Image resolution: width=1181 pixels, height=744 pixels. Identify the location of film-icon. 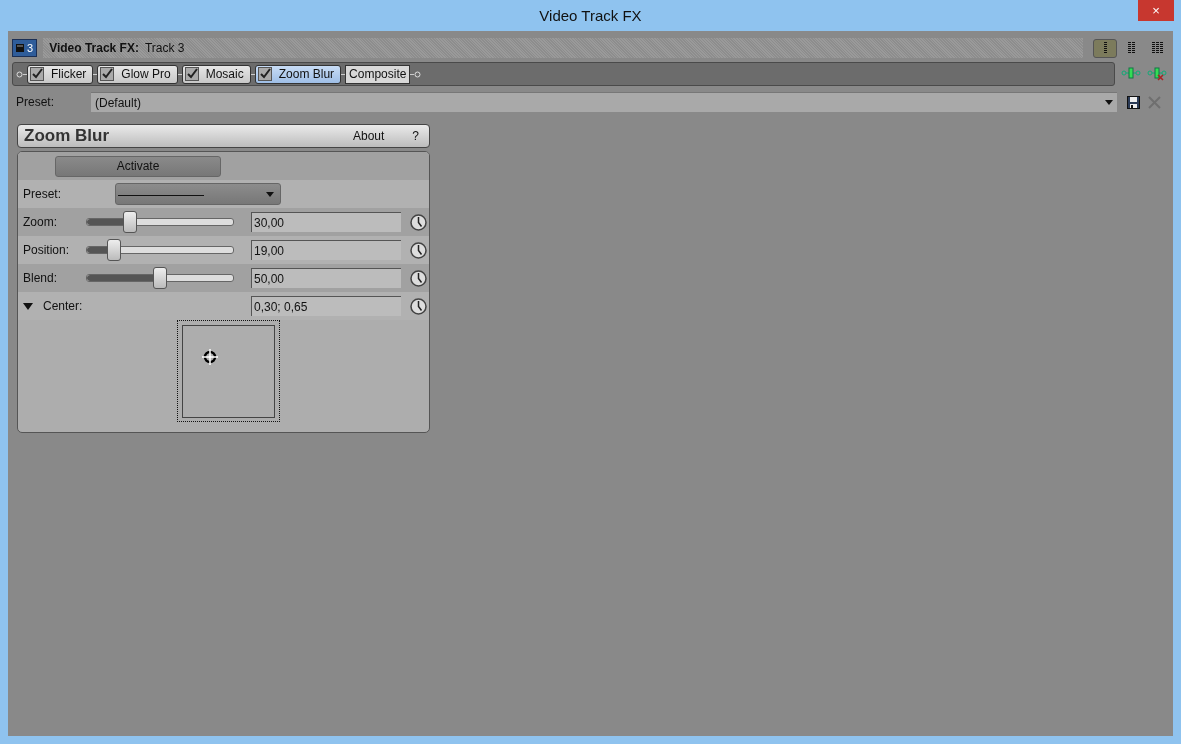
(20, 48).